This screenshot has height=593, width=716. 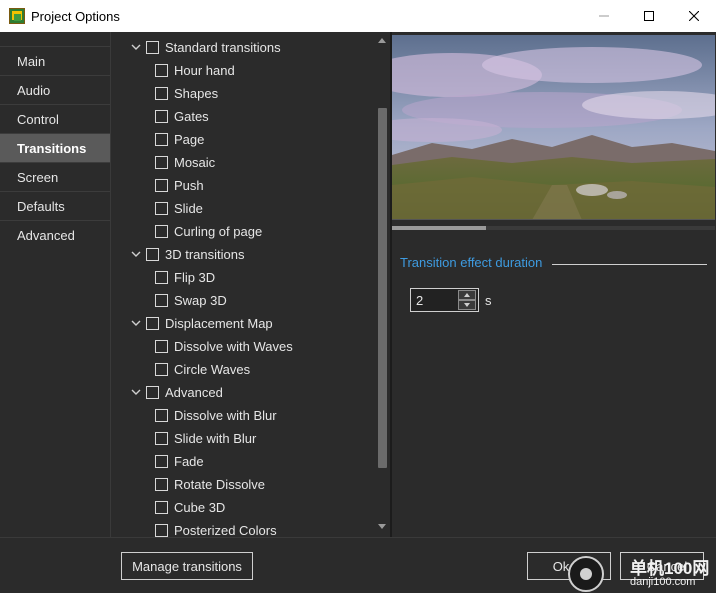 What do you see at coordinates (586, 574) in the screenshot?
I see `watermark-logo-icon` at bounding box center [586, 574].